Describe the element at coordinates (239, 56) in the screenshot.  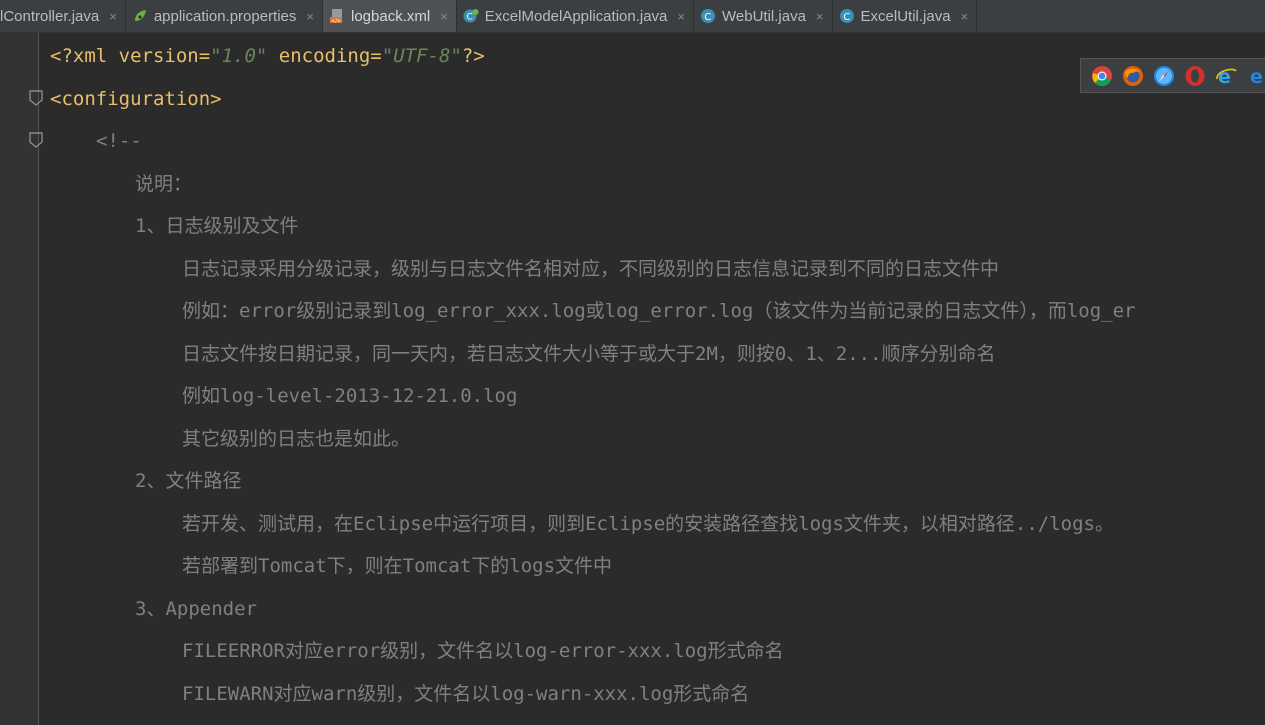
I see `xml-version-value: "1.0"` at that location.